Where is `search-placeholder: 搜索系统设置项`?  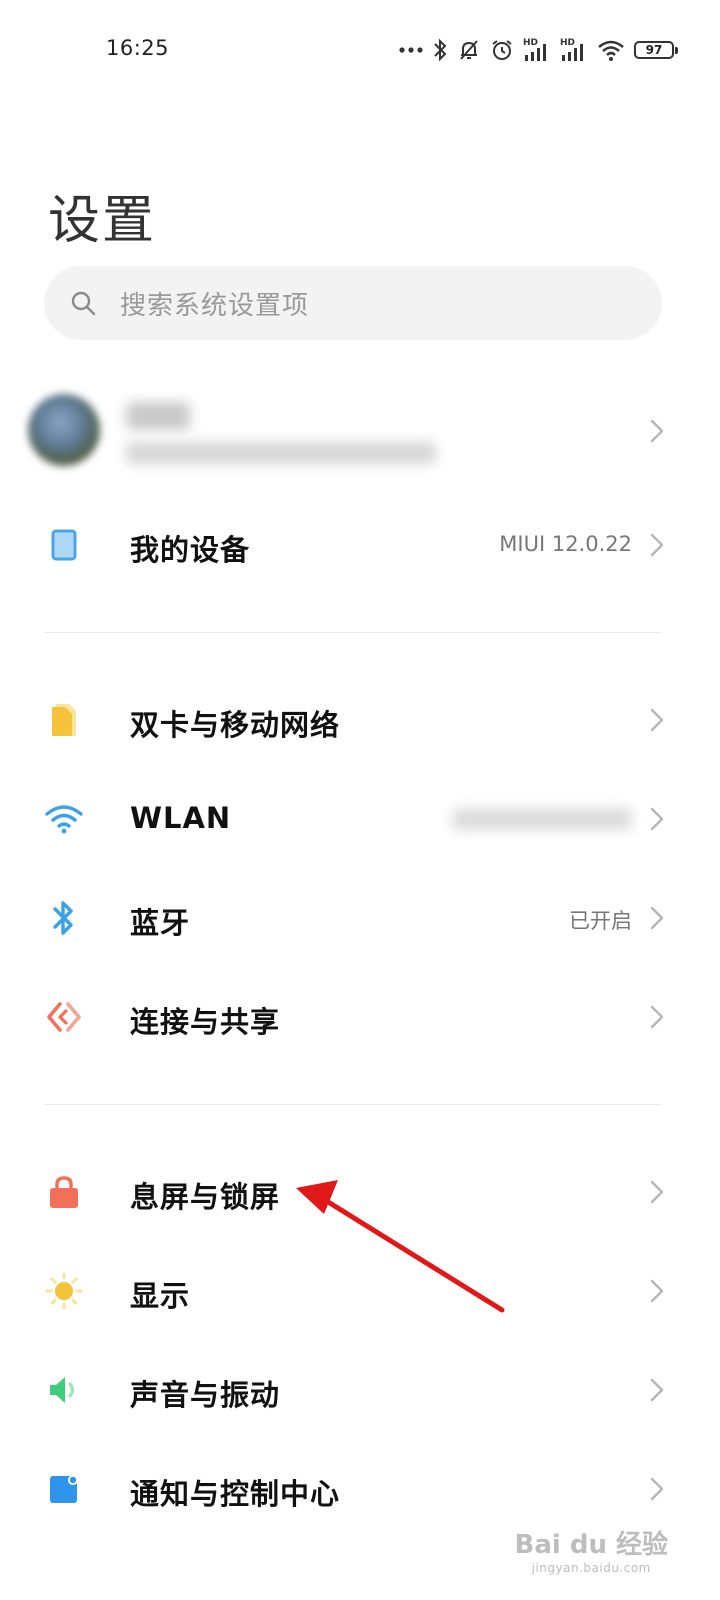
search-placeholder: 搜索系统设置项 is located at coordinates (215, 305).